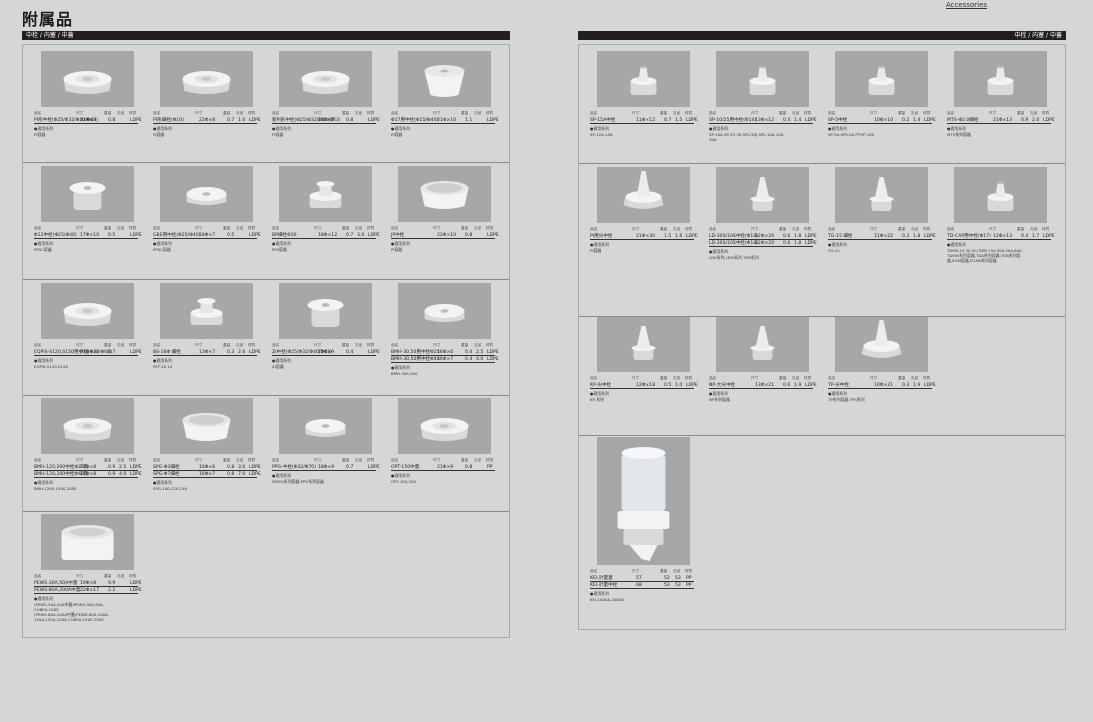  What do you see at coordinates (326, 352) in the screenshot?
I see `spec-row: ZI中栓(Φ25/Φ32/Φ40/Φ63) 15Φ×9 0.4 LDPE` at bounding box center [326, 352].